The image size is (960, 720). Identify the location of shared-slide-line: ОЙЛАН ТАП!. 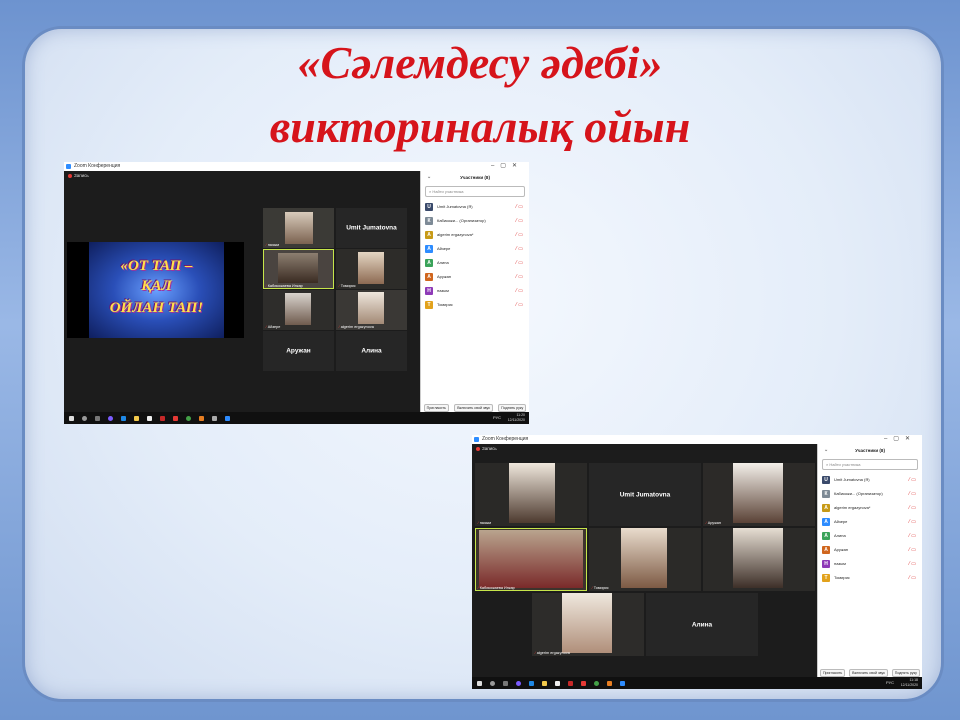
(156, 308).